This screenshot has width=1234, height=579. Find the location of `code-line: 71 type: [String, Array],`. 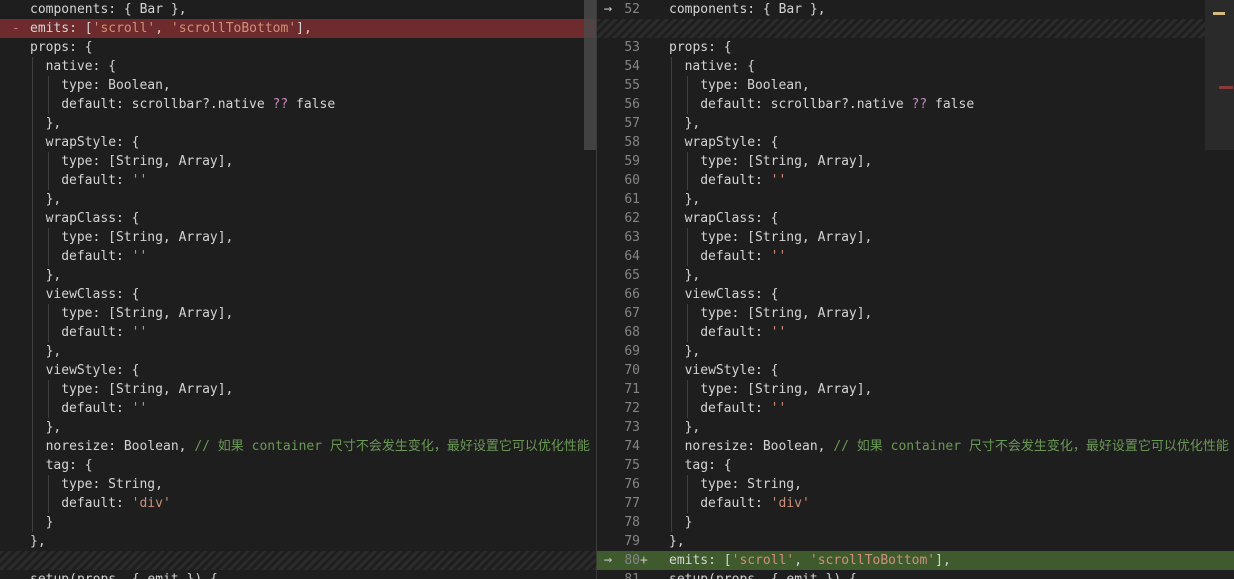

code-line: 71 type: [String, Array], is located at coordinates (915, 389).